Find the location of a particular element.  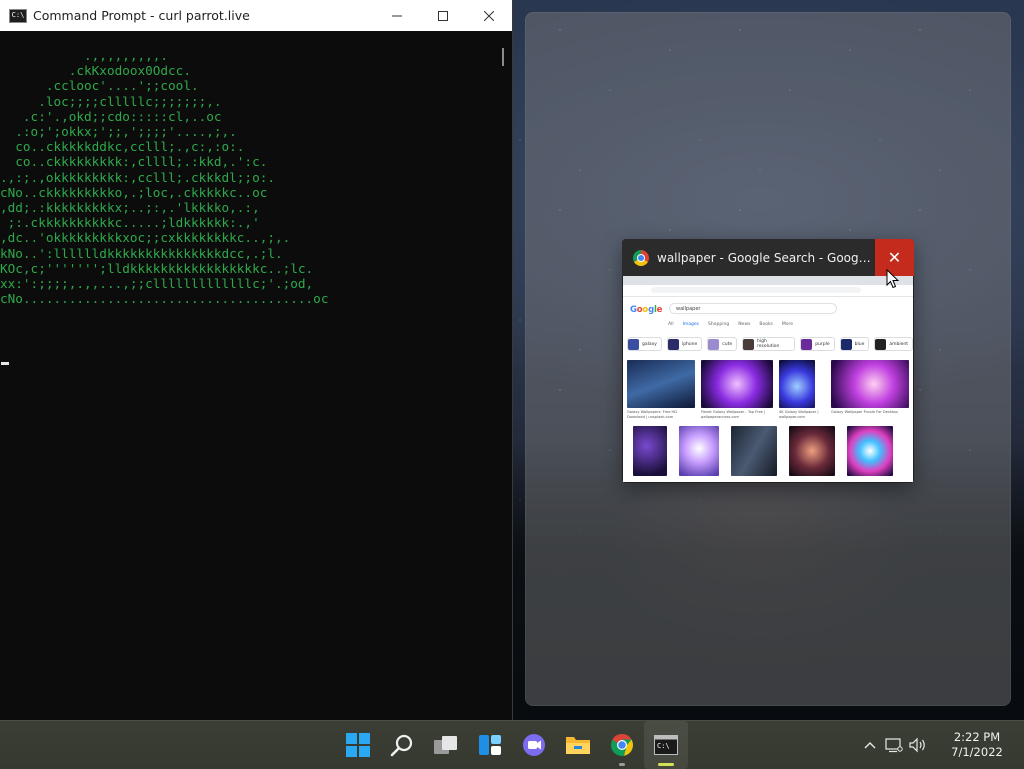

preview-image-result: 4K Galaxy Wallpaper | wallpaper.com is located at coordinates (802, 390).